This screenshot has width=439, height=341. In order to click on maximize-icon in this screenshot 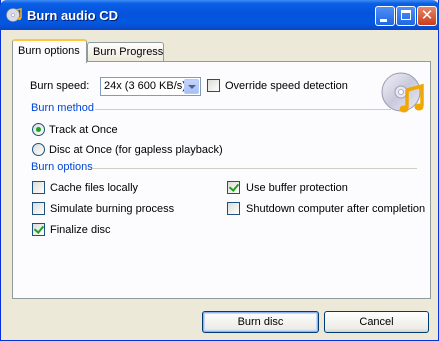, I will do `click(406, 15)`.